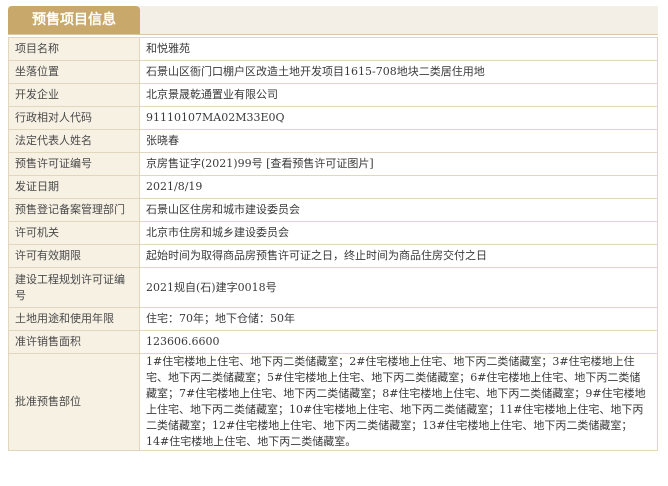  I want to click on row-label-permit-number: 预售许可证编号, so click(74, 164).